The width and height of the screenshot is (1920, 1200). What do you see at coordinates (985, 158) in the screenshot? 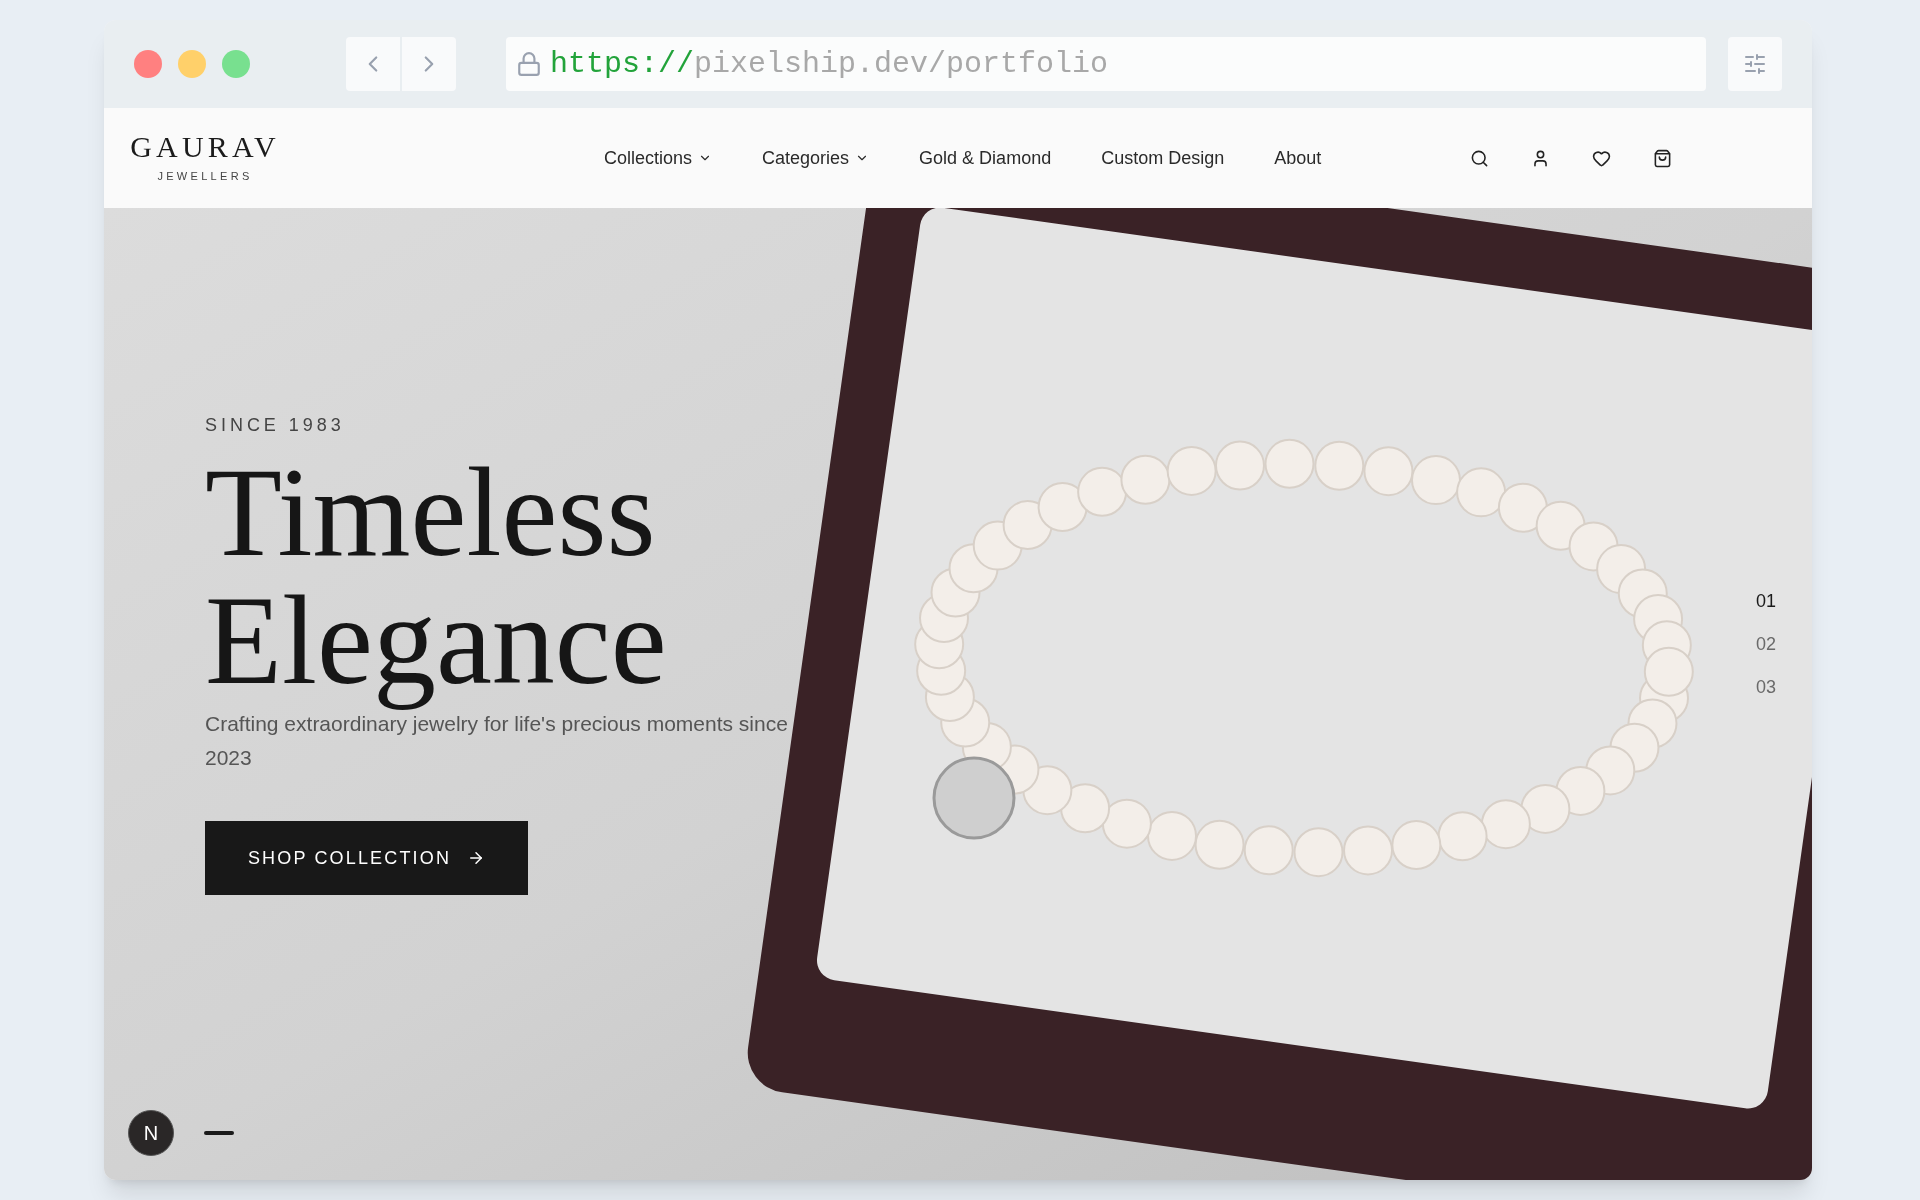
I see `nav-link: Gold & Diamond` at bounding box center [985, 158].